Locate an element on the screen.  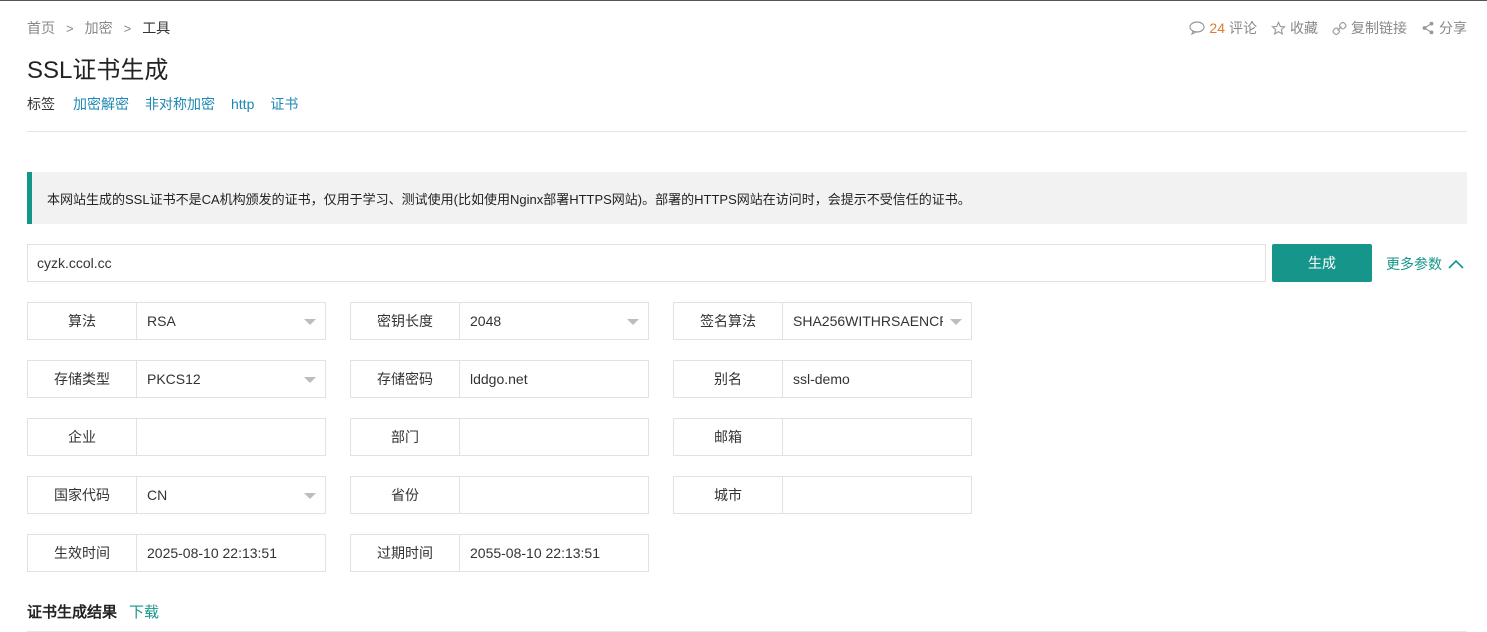
alias-label: 别名 is located at coordinates (728, 379).